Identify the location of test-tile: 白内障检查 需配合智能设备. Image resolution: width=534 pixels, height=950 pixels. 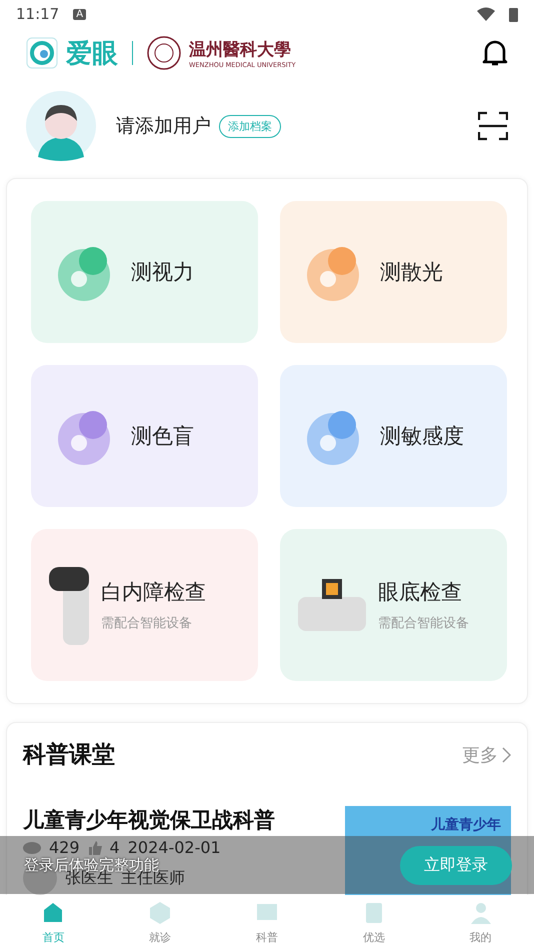
(144, 605).